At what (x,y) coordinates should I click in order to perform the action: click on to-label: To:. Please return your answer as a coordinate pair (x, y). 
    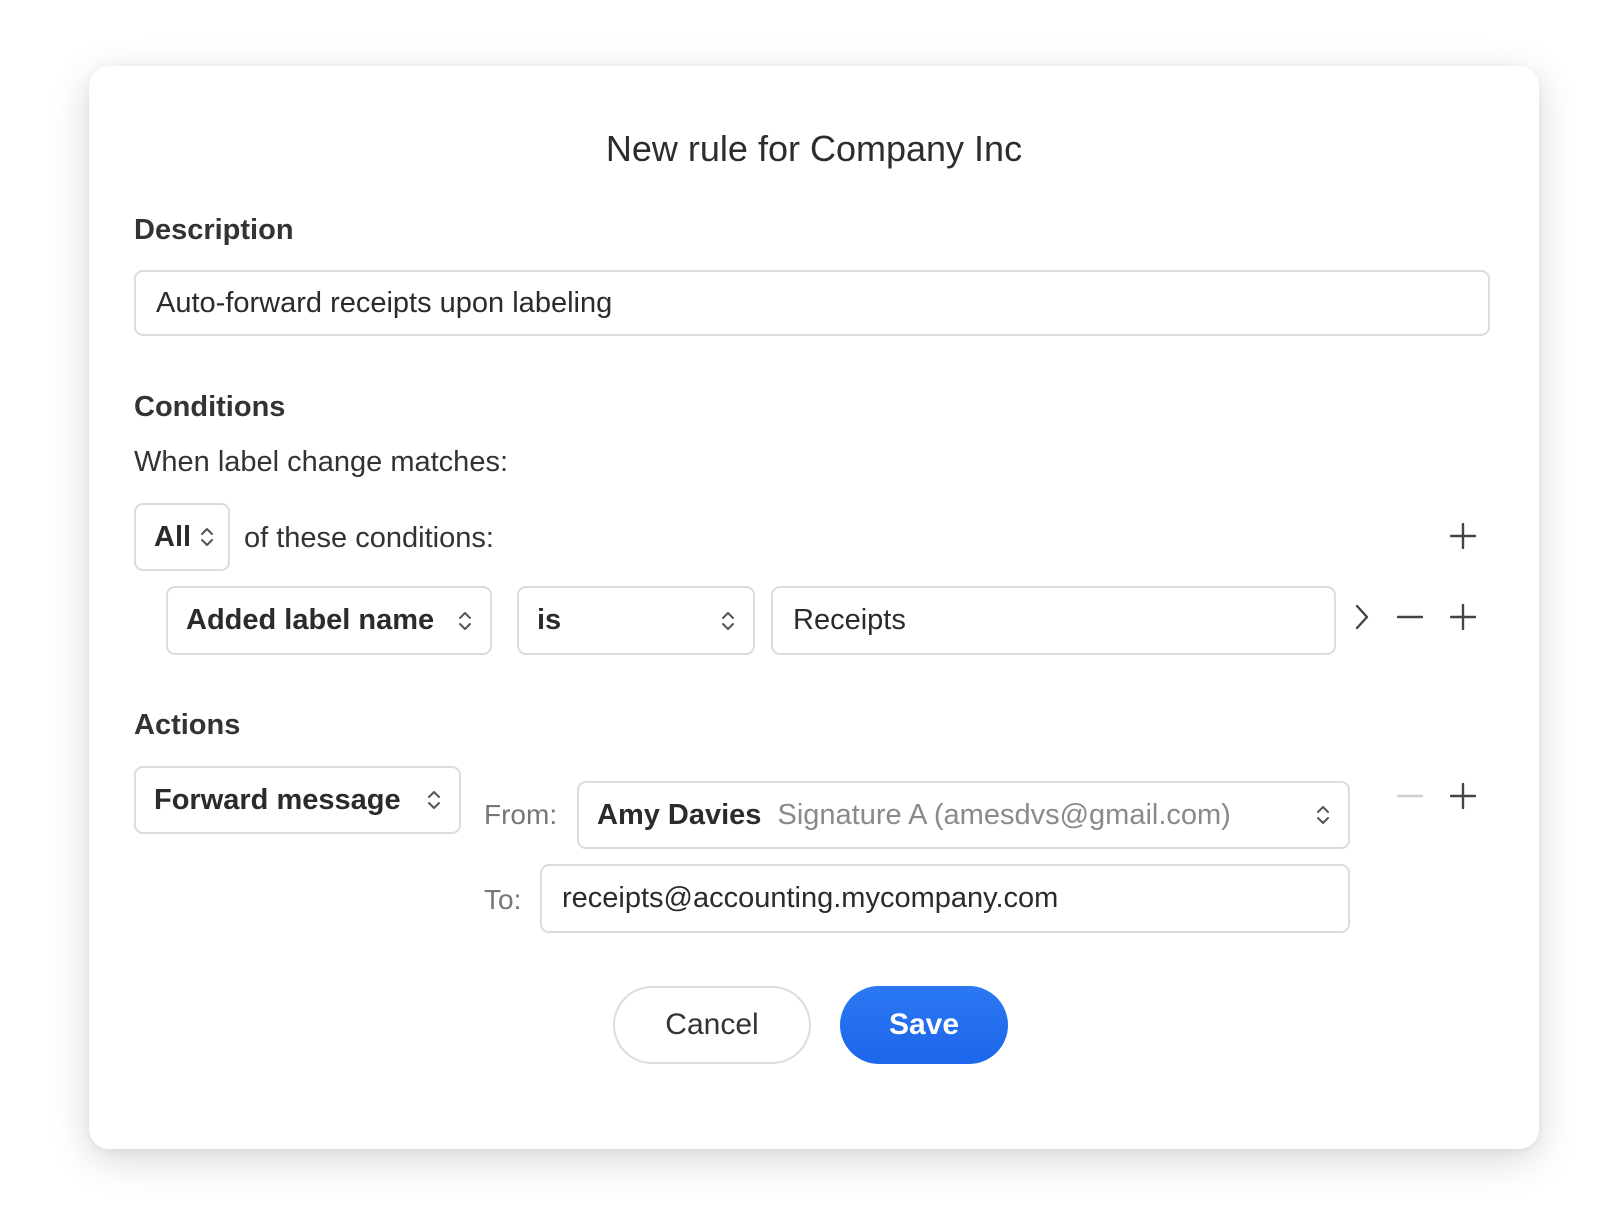
    Looking at the image, I should click on (503, 899).